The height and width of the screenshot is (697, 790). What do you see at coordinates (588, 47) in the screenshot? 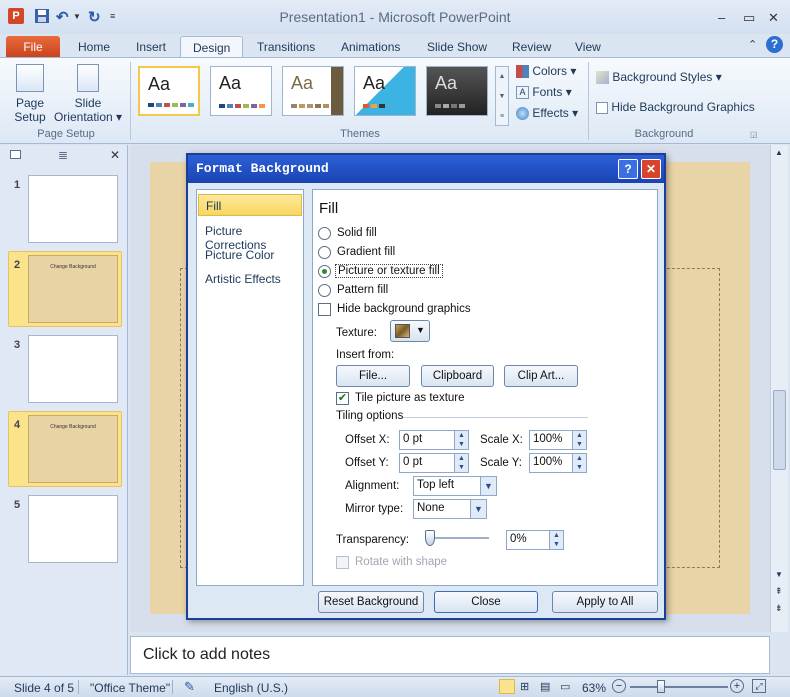
I see `tab-view: View` at bounding box center [588, 47].